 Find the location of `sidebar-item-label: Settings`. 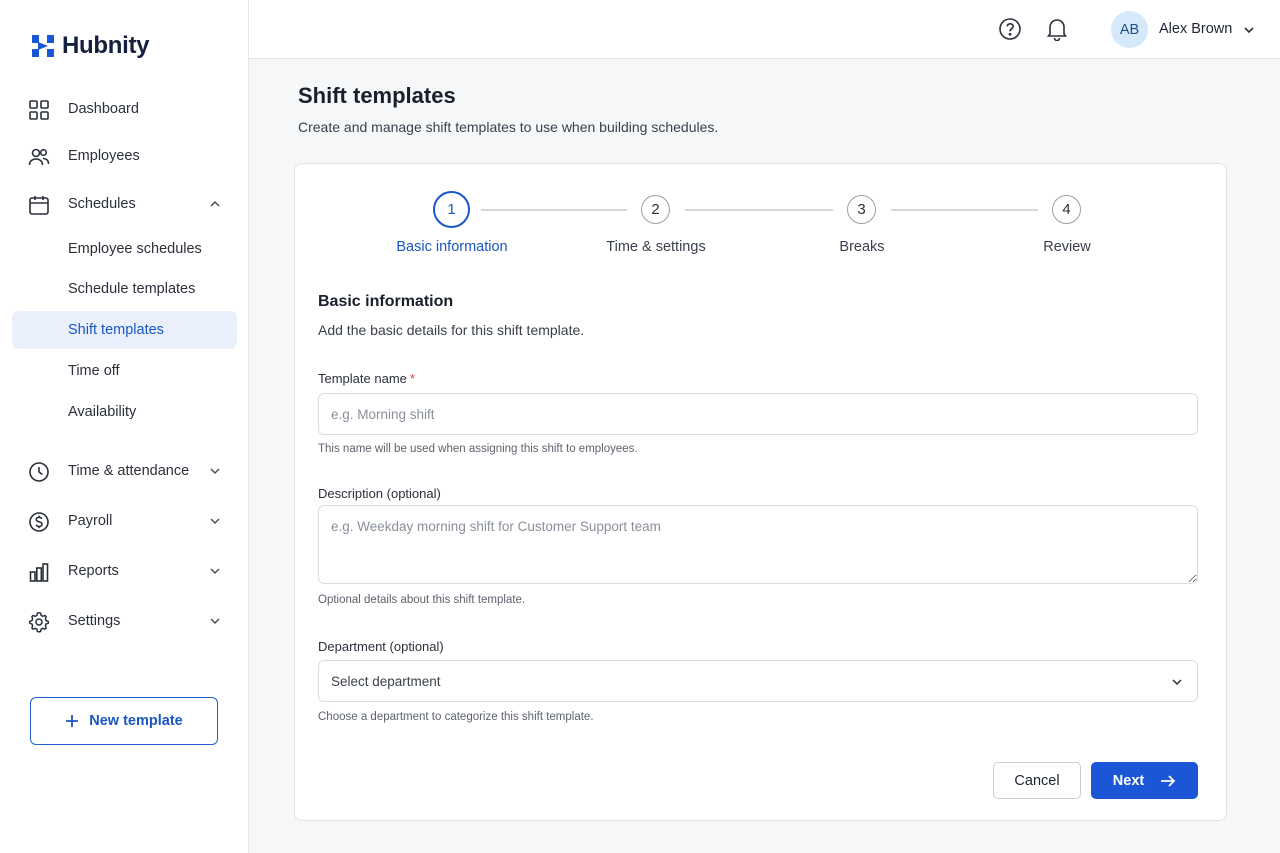

sidebar-item-label: Settings is located at coordinates (94, 621).